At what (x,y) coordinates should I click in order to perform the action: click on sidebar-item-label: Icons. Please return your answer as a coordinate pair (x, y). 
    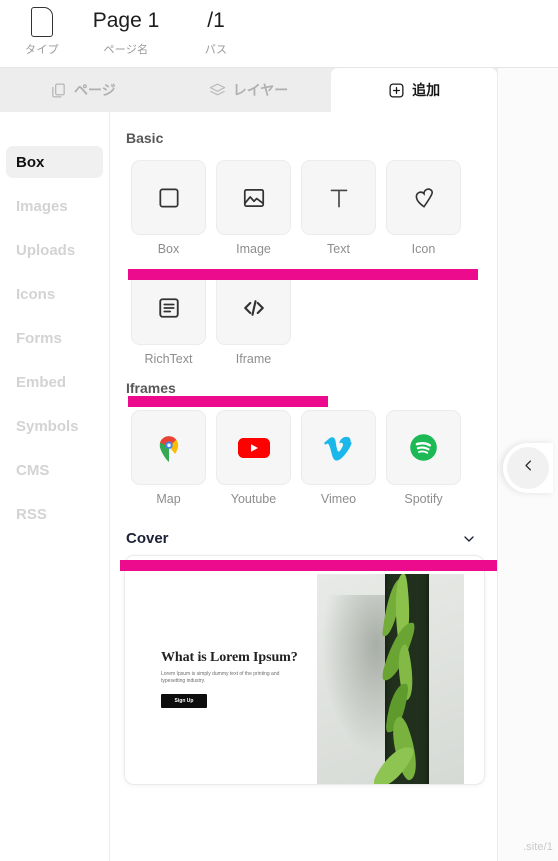
    Looking at the image, I should click on (36, 294).